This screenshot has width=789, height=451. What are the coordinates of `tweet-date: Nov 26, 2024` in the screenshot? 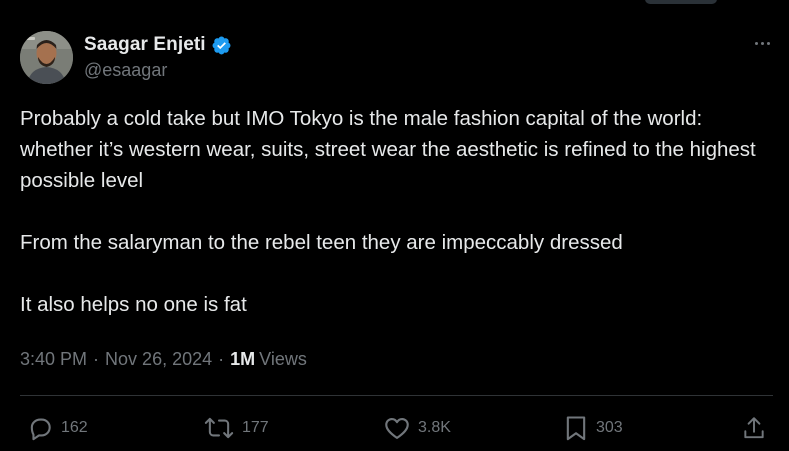 It's located at (158, 359).